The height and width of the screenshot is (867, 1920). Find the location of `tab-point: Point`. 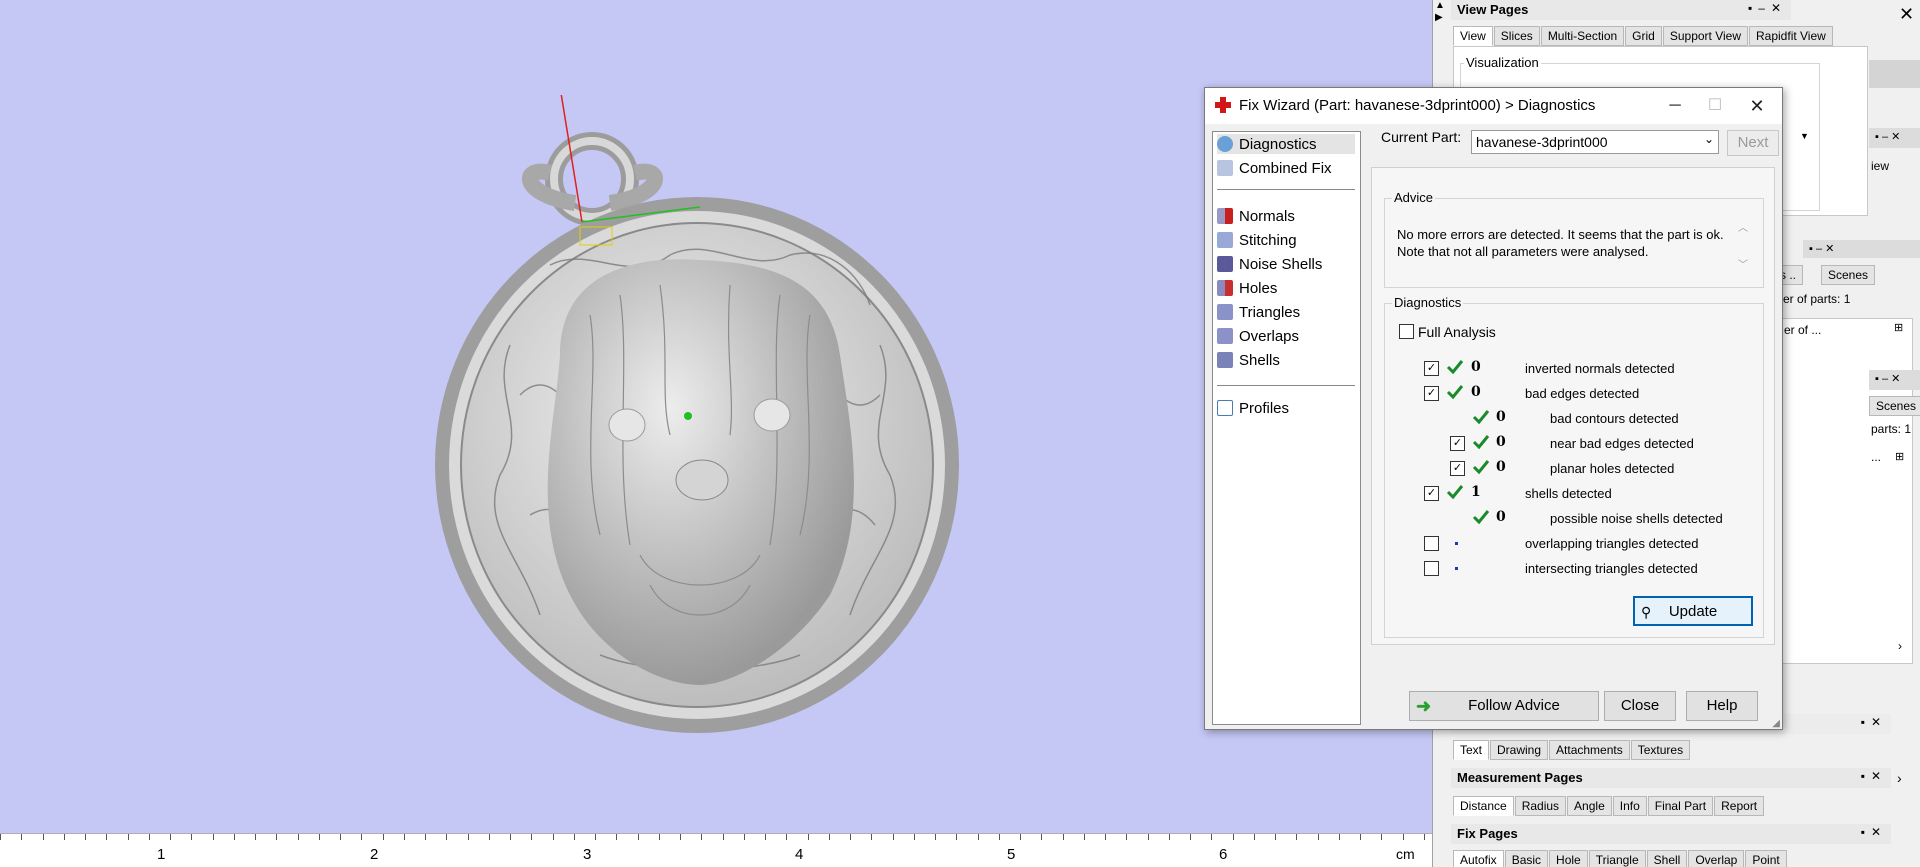

tab-point: Point is located at coordinates (1766, 858).